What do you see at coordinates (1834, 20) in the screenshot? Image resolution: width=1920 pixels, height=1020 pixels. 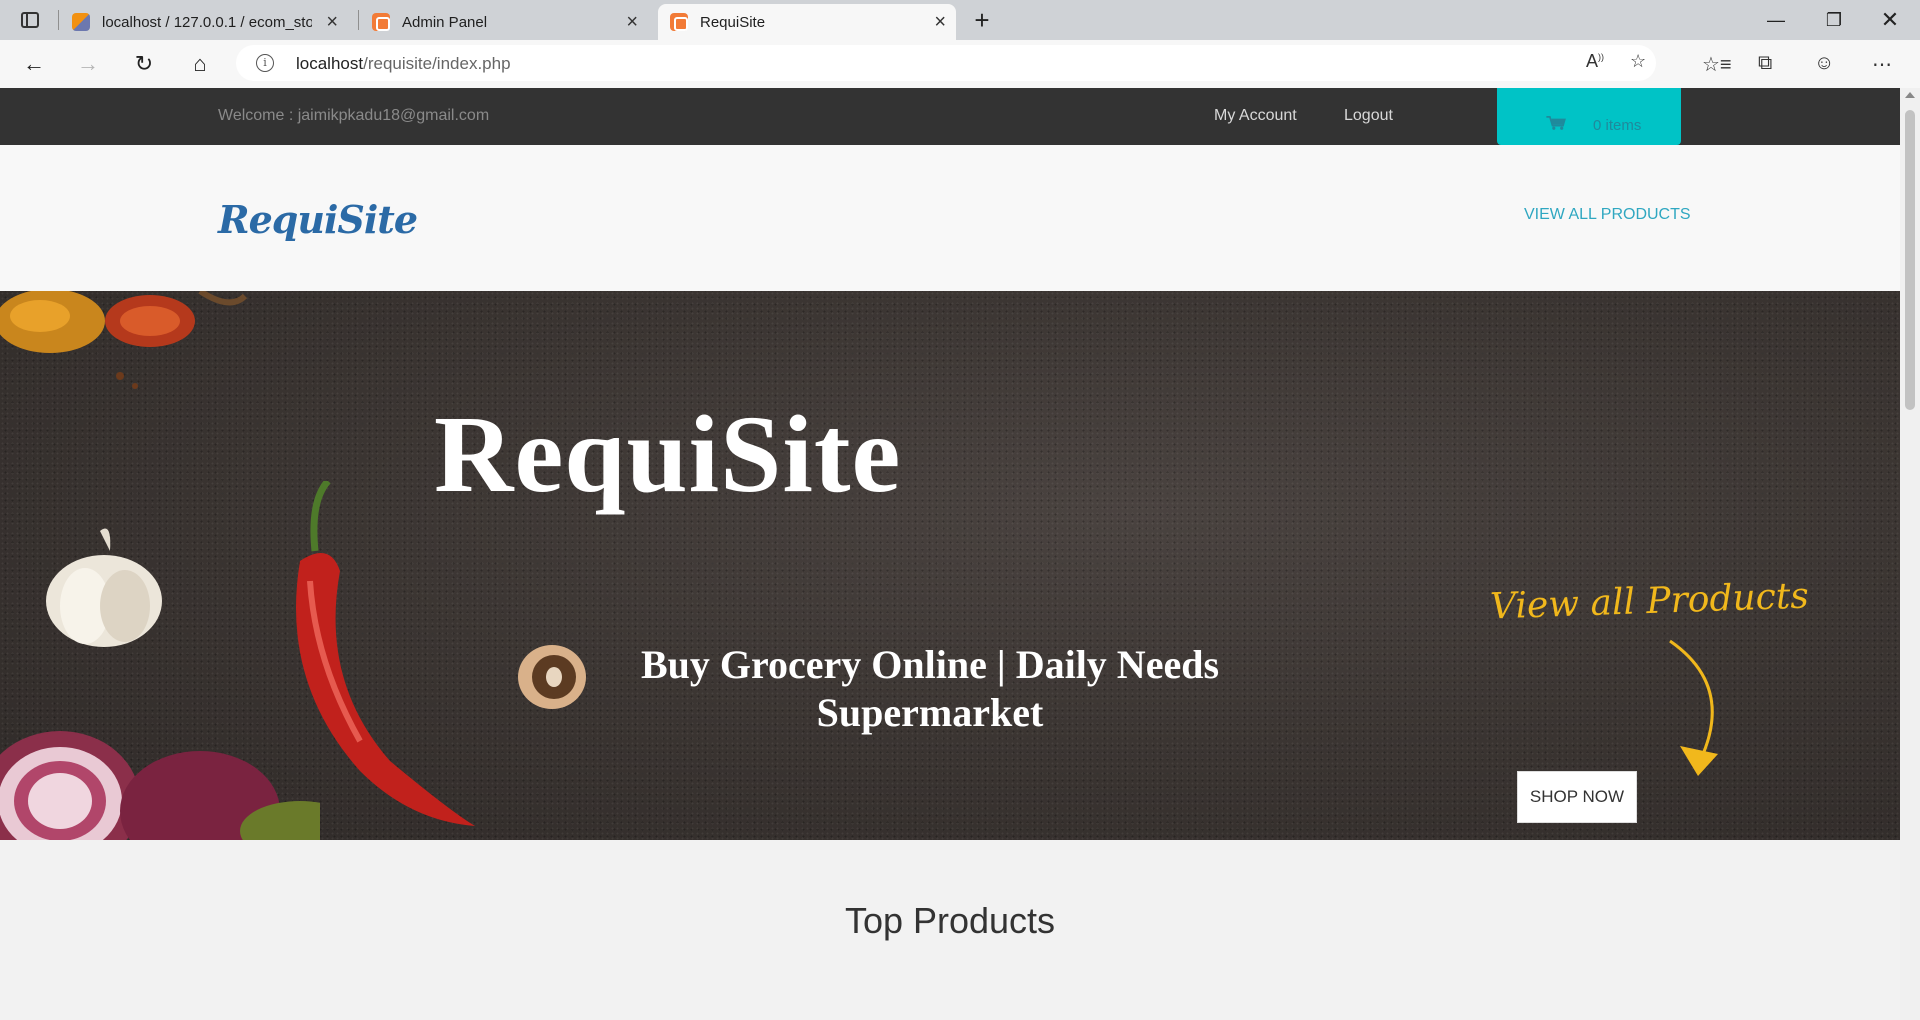 I see `restore-icon: ❐` at bounding box center [1834, 20].